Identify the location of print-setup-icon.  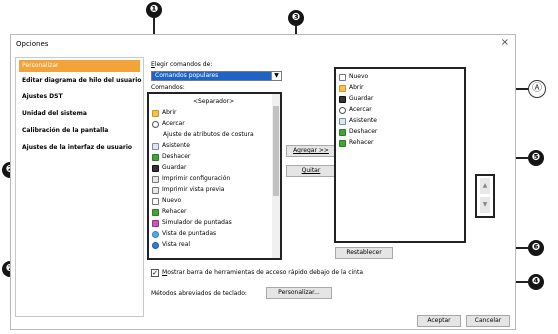
(155, 179).